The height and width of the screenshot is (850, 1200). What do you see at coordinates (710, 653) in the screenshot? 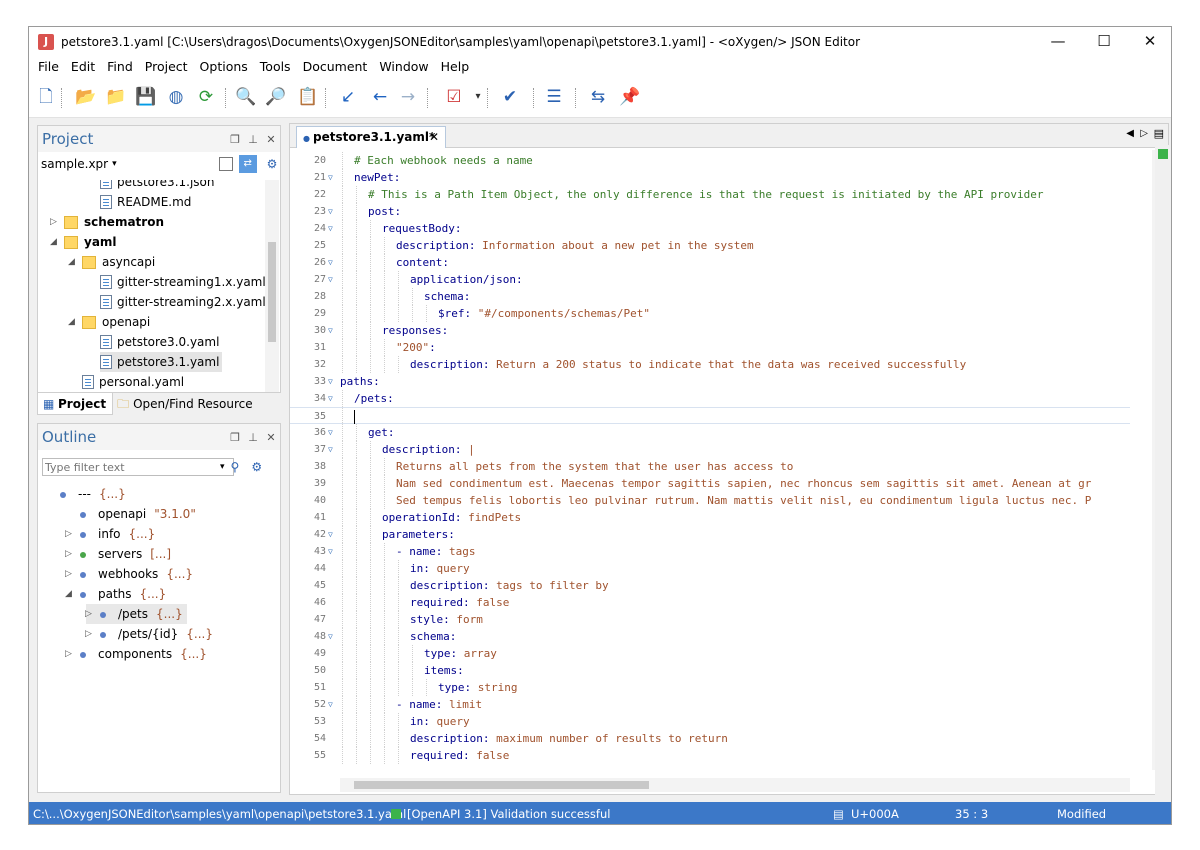
I see `code-line: 49 type: array` at bounding box center [710, 653].